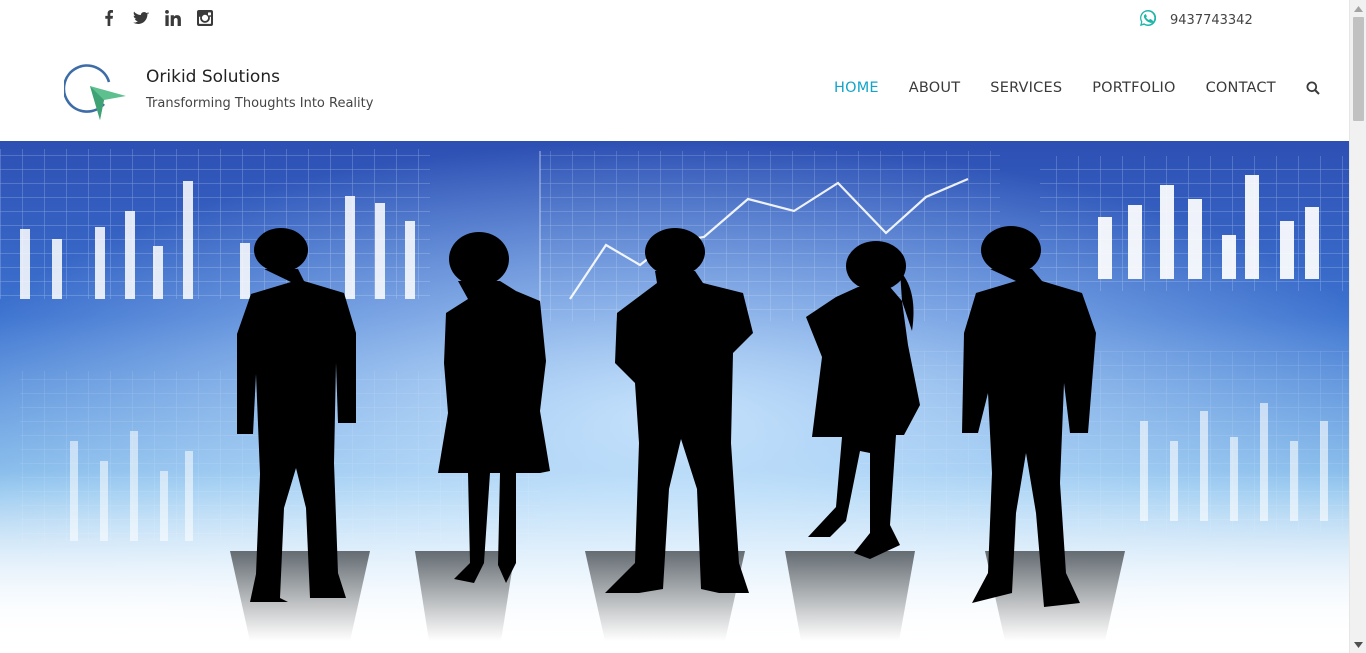  Describe the element at coordinates (260, 103) in the screenshot. I see `brand-tagline: Transforming Thoughts Into Reality` at that location.